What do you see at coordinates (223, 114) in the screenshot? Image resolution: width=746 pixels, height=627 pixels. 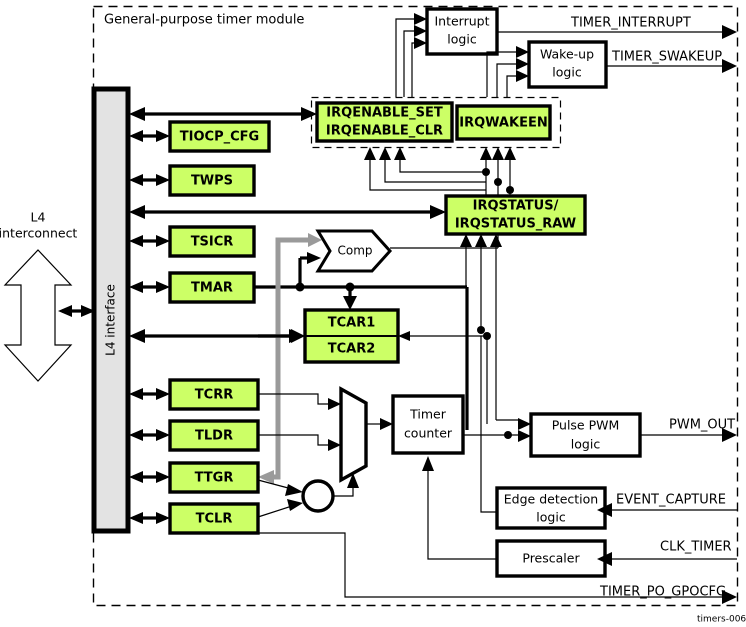 I see `irqenable-to-interface-bus` at bounding box center [223, 114].